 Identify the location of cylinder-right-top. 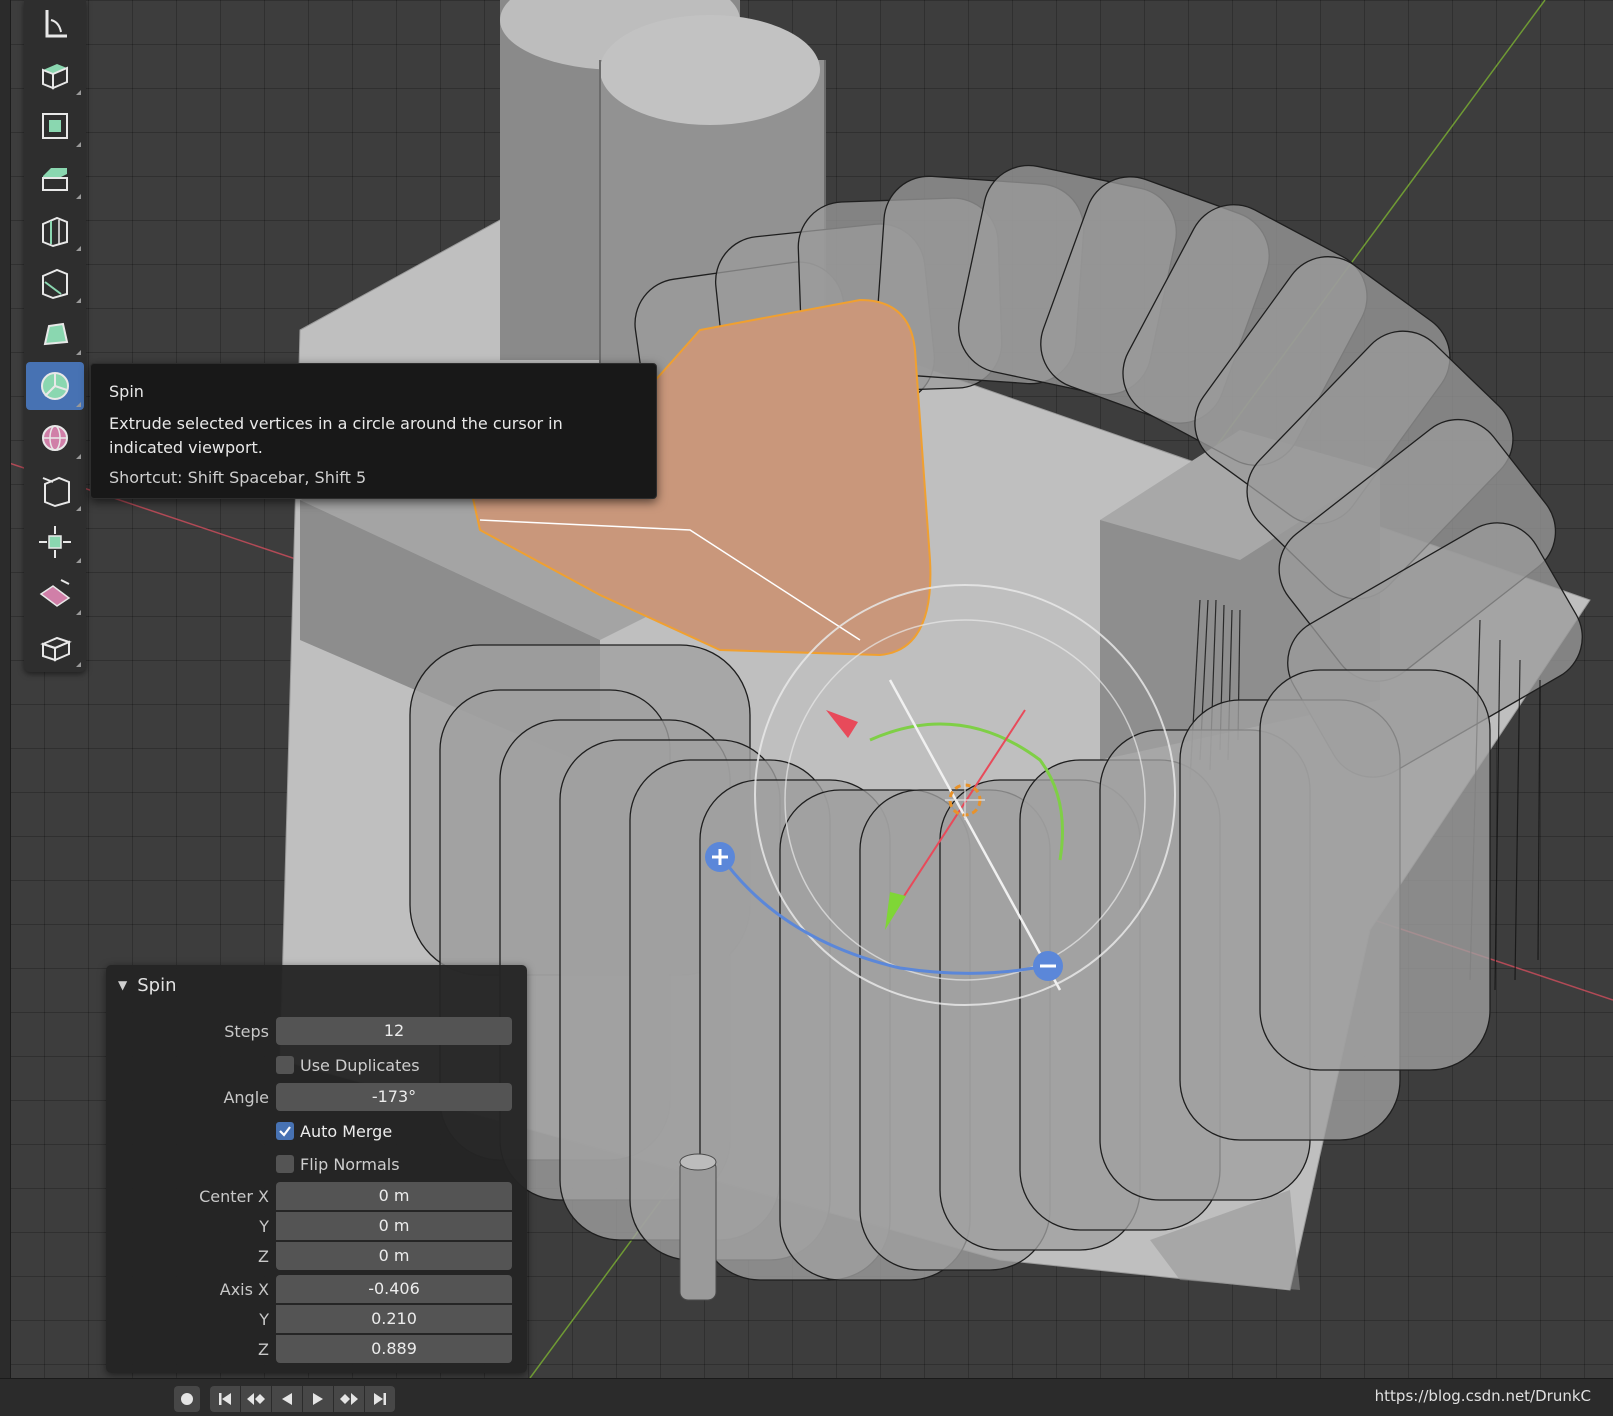
(710, 70).